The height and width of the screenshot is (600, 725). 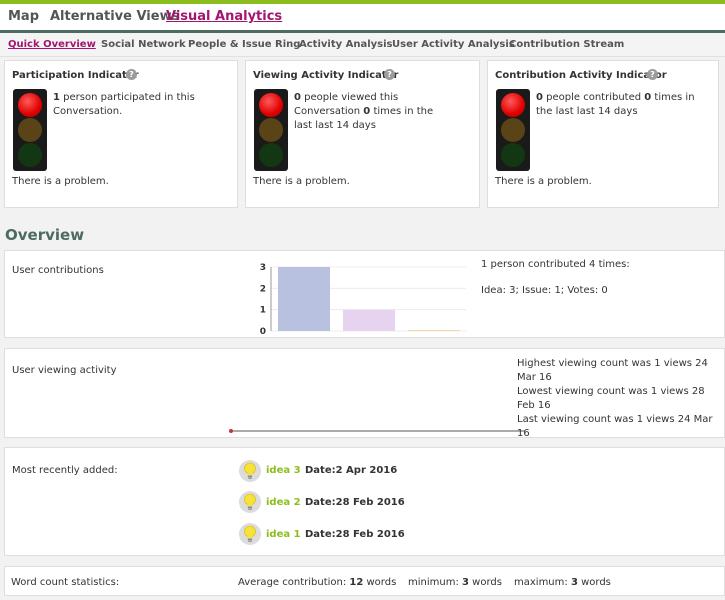 What do you see at coordinates (566, 44) in the screenshot?
I see `tab-contribution-stream: Contribution Stream` at bounding box center [566, 44].